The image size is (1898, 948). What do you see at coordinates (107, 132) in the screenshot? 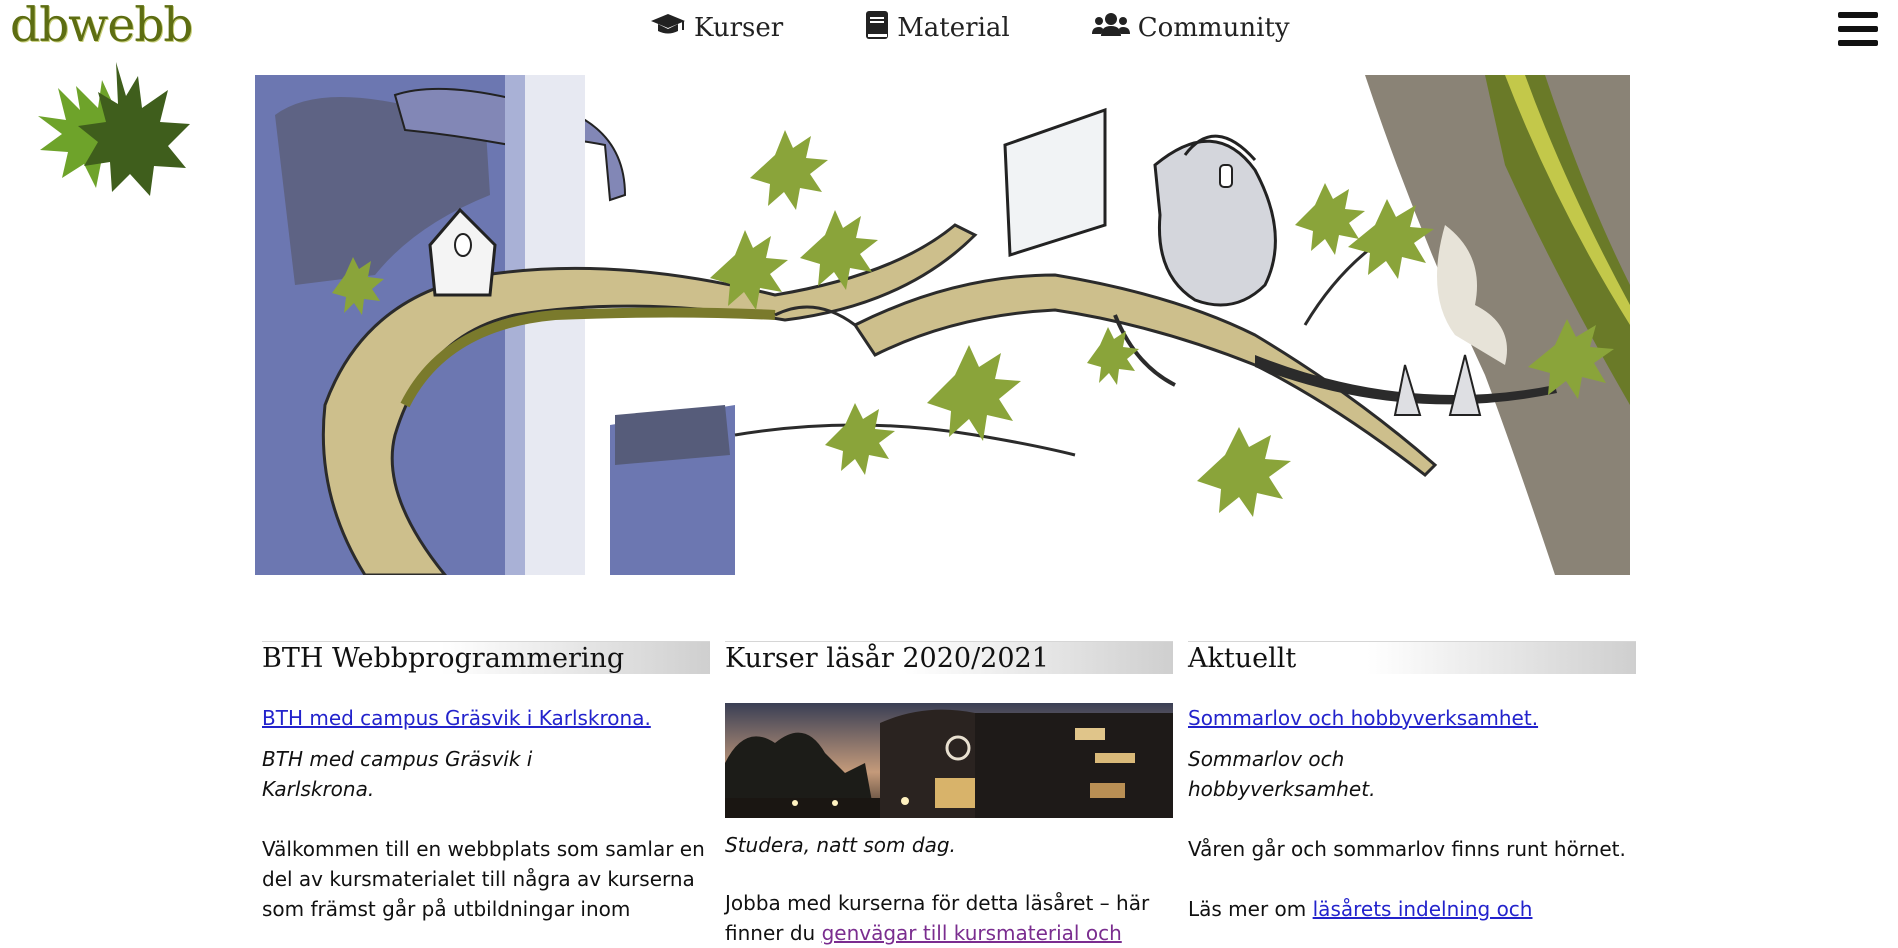
I see `maple-leaf-logo-icon` at bounding box center [107, 132].